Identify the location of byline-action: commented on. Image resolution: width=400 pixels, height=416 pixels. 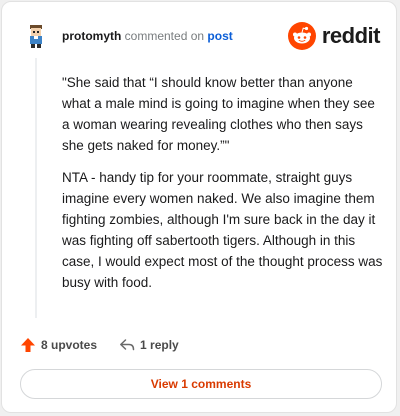
(164, 36).